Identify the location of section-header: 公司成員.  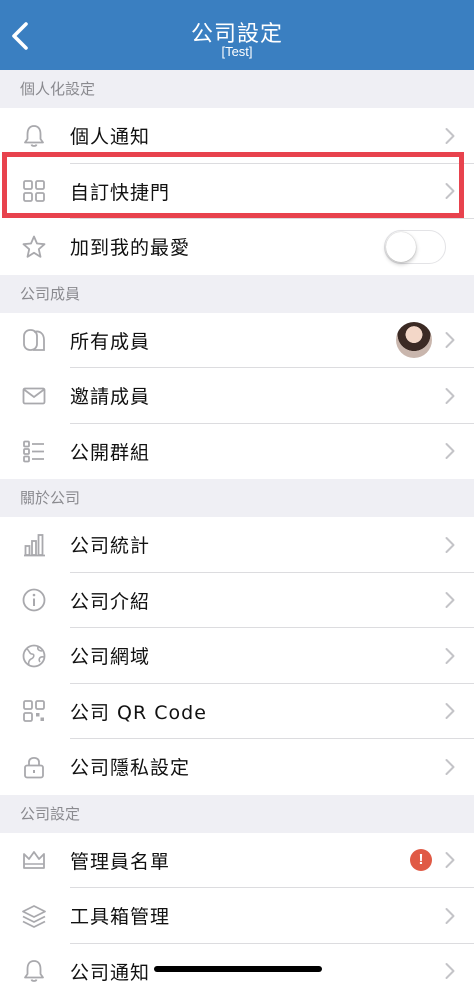
(237, 293).